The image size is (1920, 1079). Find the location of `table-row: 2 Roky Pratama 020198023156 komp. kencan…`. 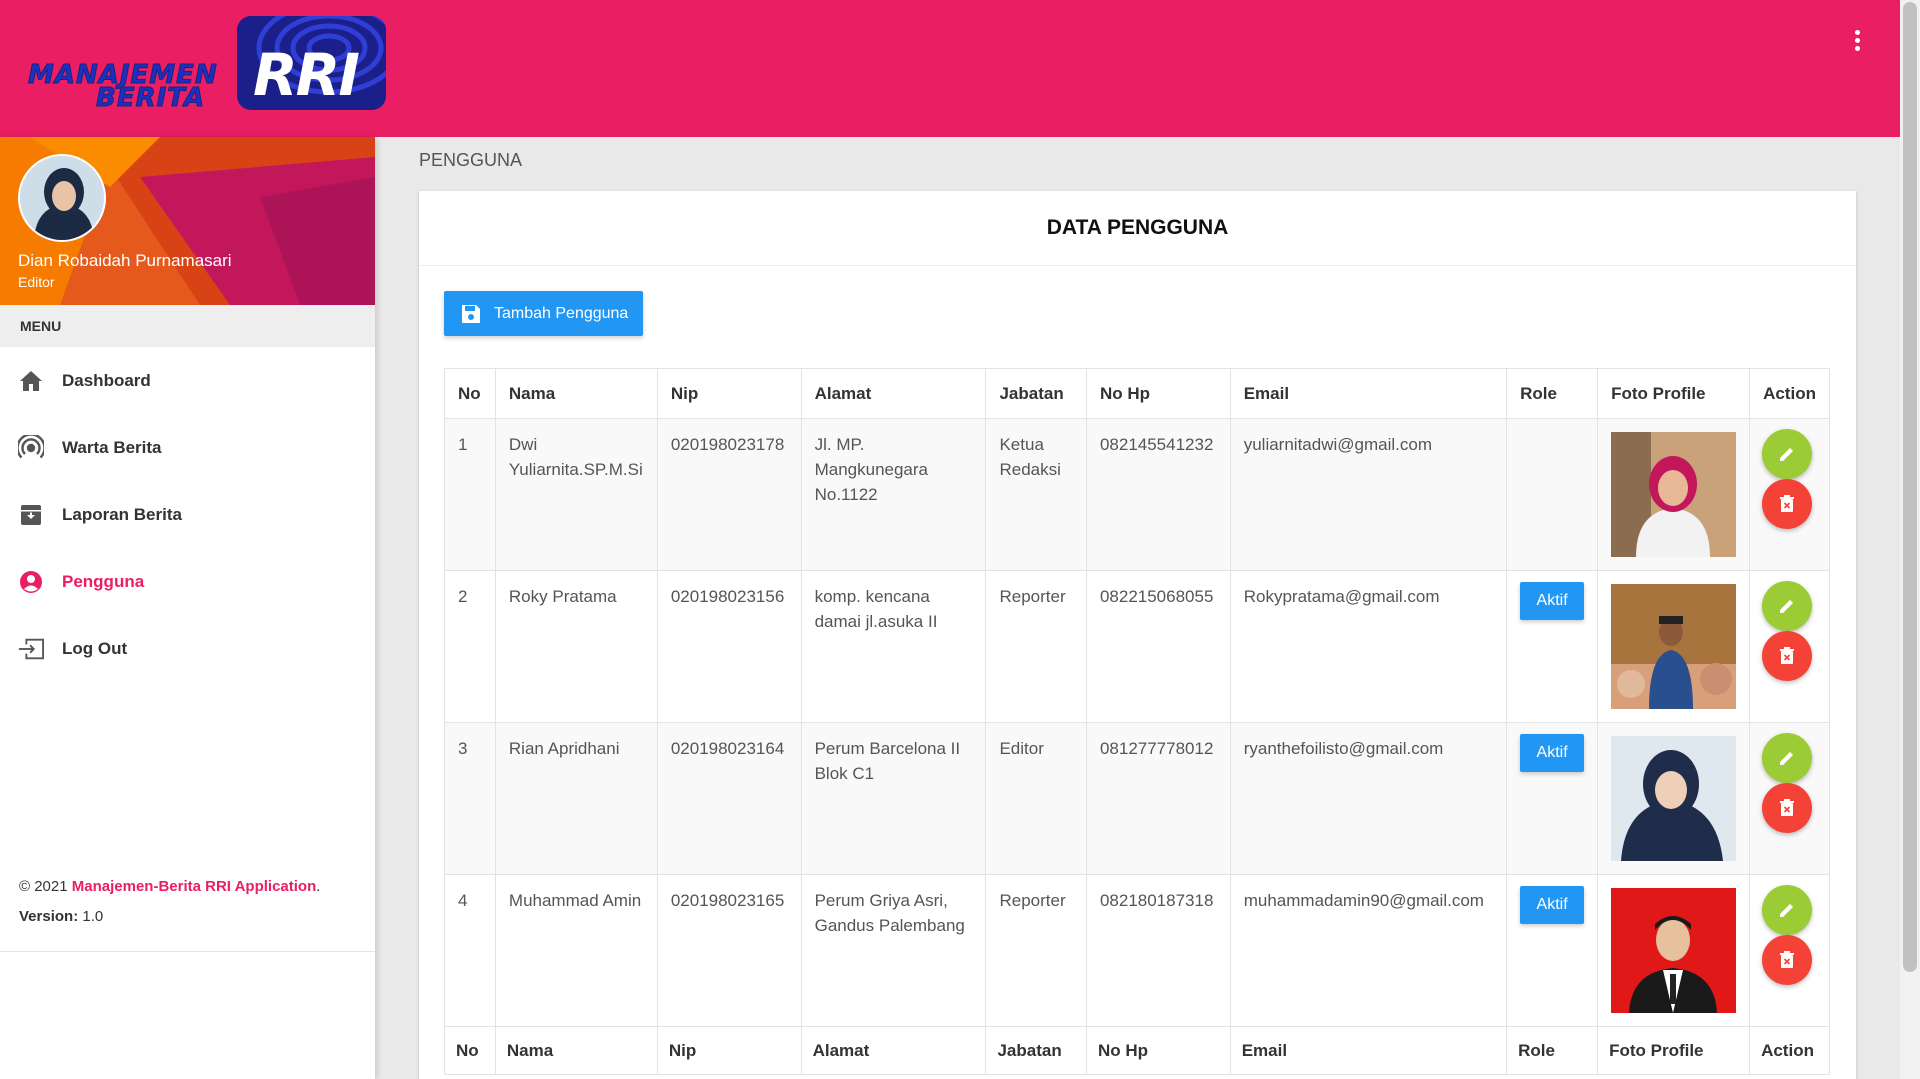

table-row: 2 Roky Pratama 020198023156 komp. kencan… is located at coordinates (1137, 646).